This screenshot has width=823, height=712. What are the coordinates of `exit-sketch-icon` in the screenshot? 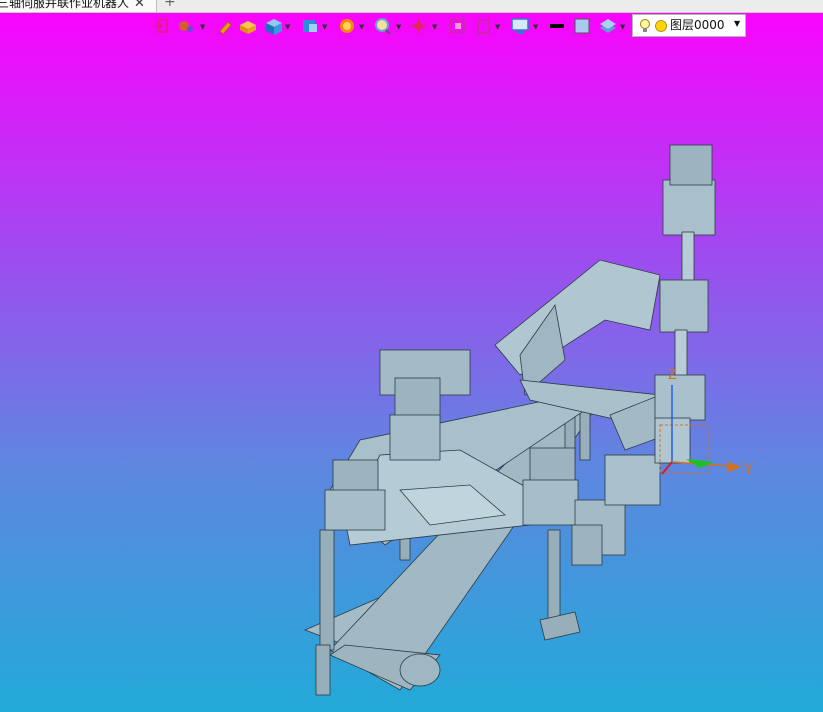 It's located at (161, 26).